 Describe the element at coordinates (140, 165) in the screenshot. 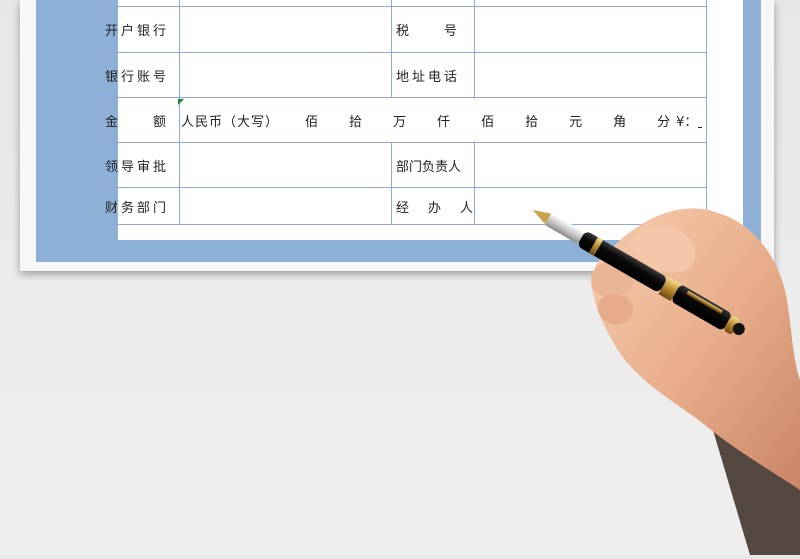

I see `leader-approval-label: 领导审批` at that location.